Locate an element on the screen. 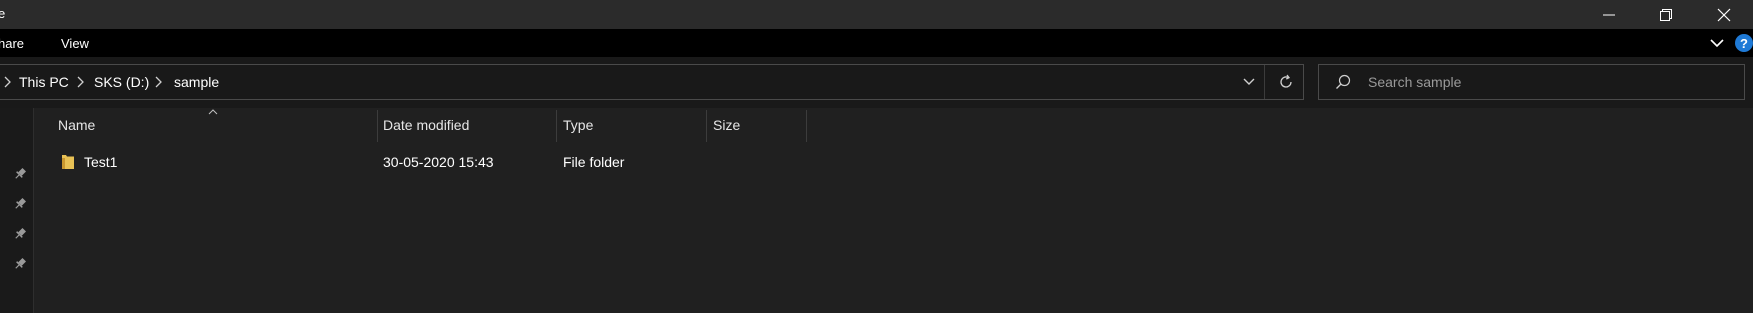 This screenshot has width=1753, height=313. refresh-button is located at coordinates (1286, 82).